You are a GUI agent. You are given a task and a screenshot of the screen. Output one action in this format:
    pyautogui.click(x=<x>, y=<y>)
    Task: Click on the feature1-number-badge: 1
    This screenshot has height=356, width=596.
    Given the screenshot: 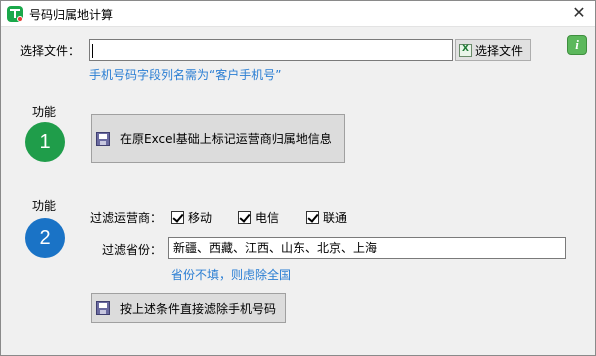 What is the action you would take?
    pyautogui.click(x=45, y=142)
    